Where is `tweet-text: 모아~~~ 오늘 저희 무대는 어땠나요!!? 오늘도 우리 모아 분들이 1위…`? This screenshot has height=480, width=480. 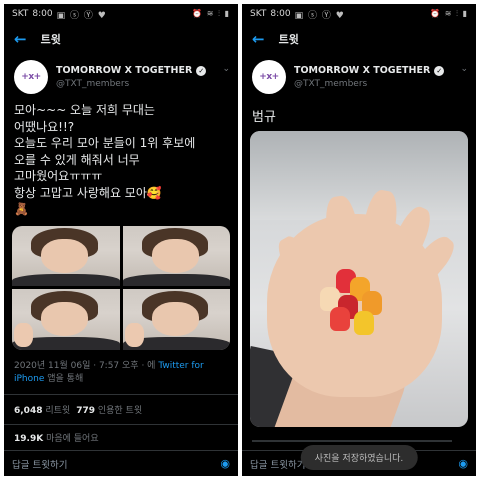 tweet-text: 모아~~~ 오늘 저희 무대는 어땠나요!!? 오늘도 우리 모아 분들이 1위… is located at coordinates (121, 158).